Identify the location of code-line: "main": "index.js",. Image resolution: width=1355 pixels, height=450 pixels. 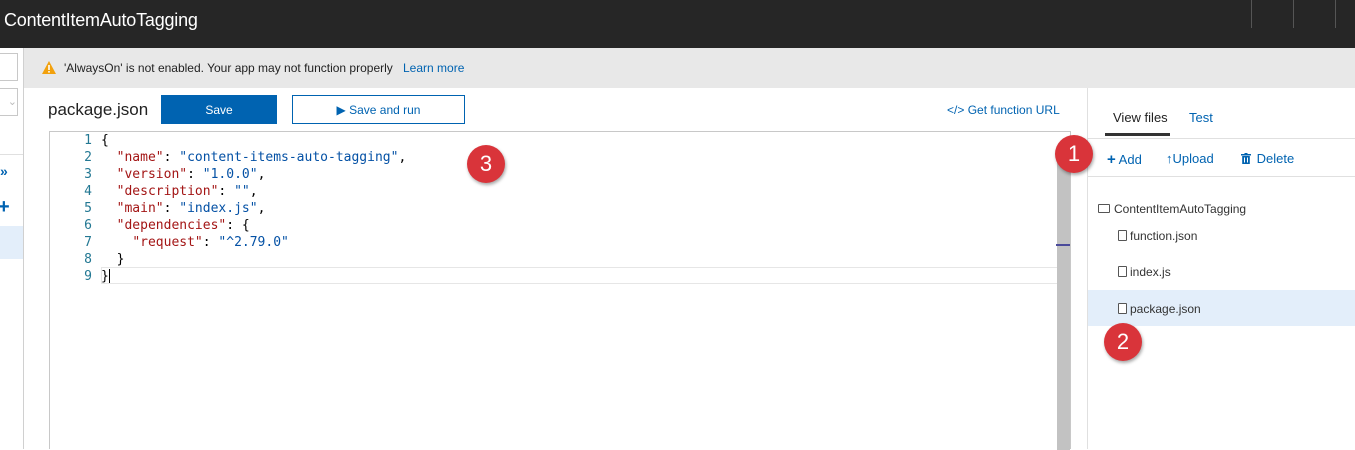
(191, 208).